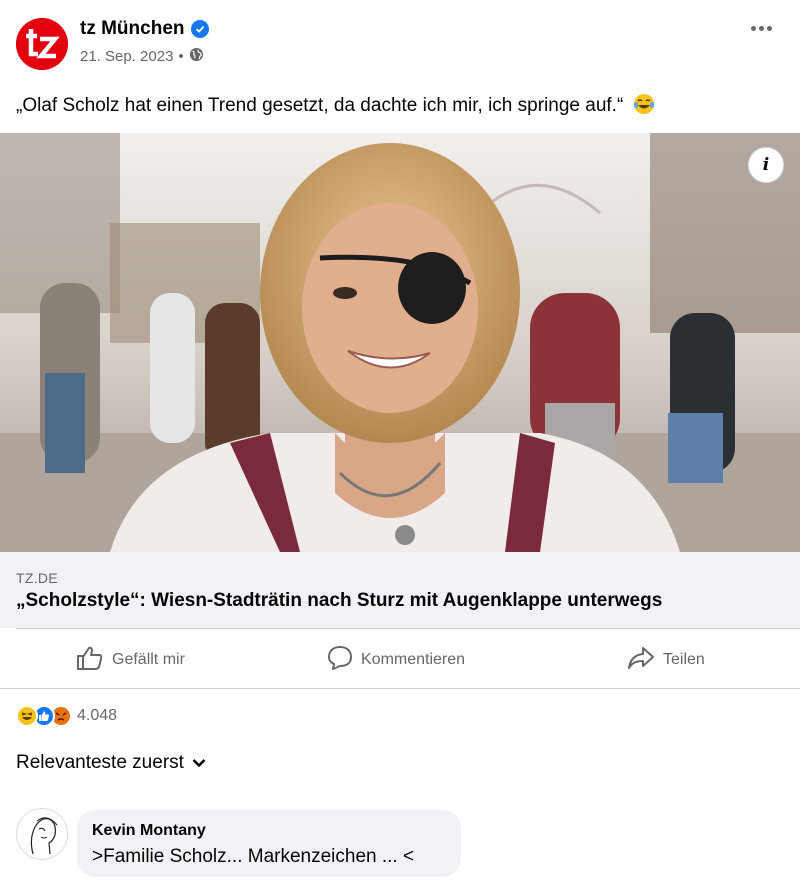  What do you see at coordinates (42, 834) in the screenshot?
I see `avatar` at bounding box center [42, 834].